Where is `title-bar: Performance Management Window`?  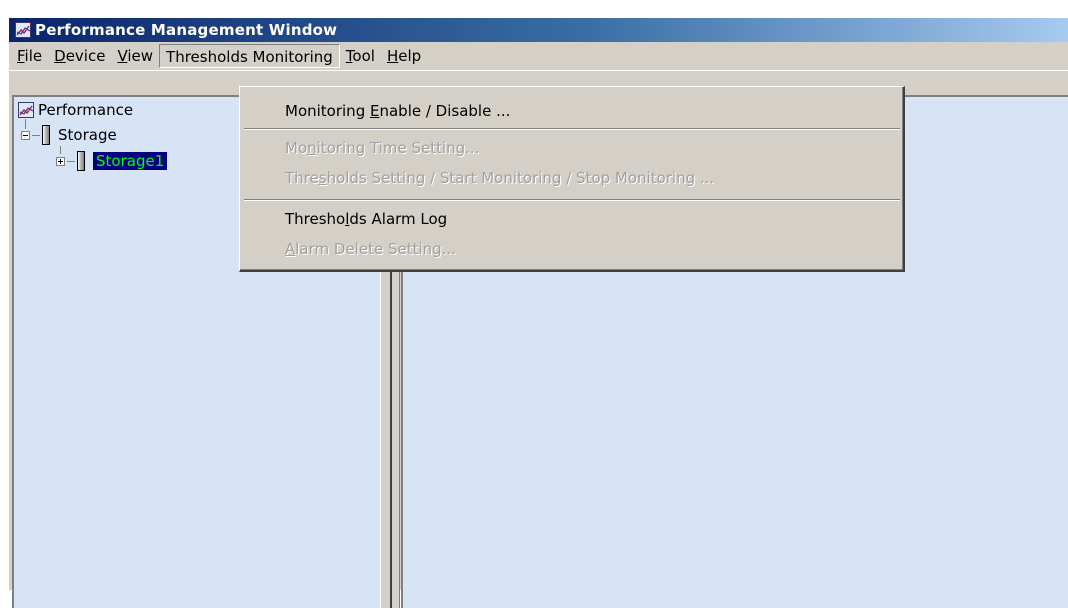 title-bar: Performance Management Window is located at coordinates (538, 30).